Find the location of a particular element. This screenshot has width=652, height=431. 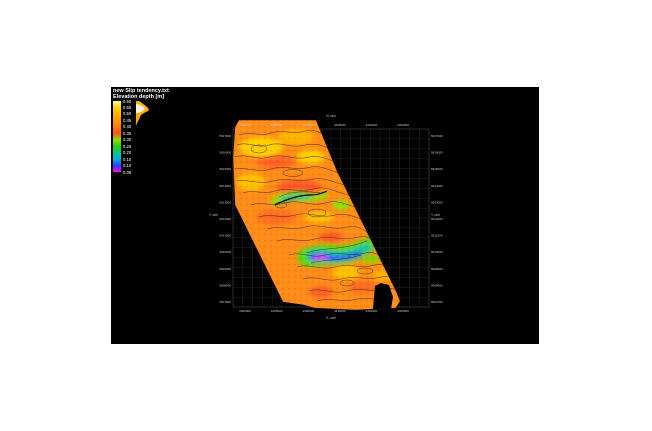

y-tick-label-left: 5614000 is located at coordinates (225, 186).